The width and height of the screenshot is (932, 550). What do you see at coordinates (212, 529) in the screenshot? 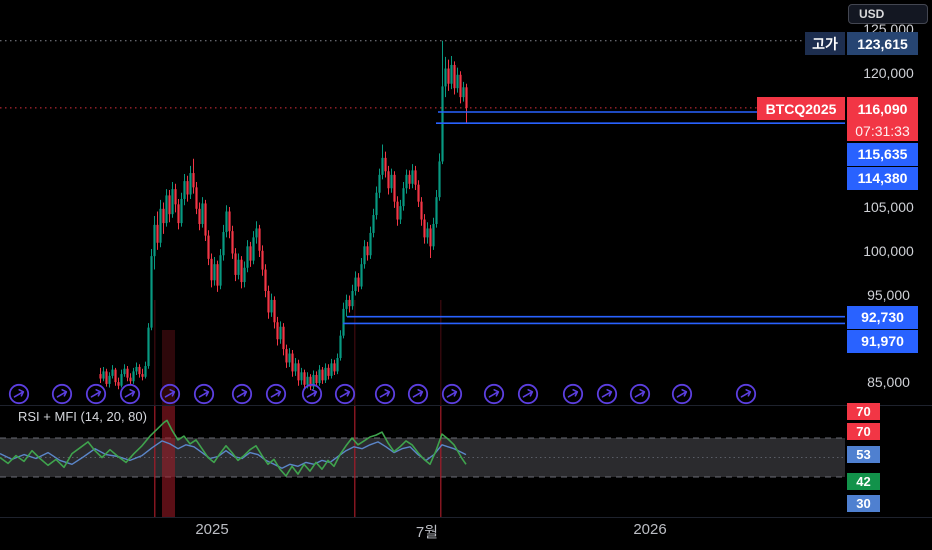
I see `time-axis-label: 2025` at bounding box center [212, 529].